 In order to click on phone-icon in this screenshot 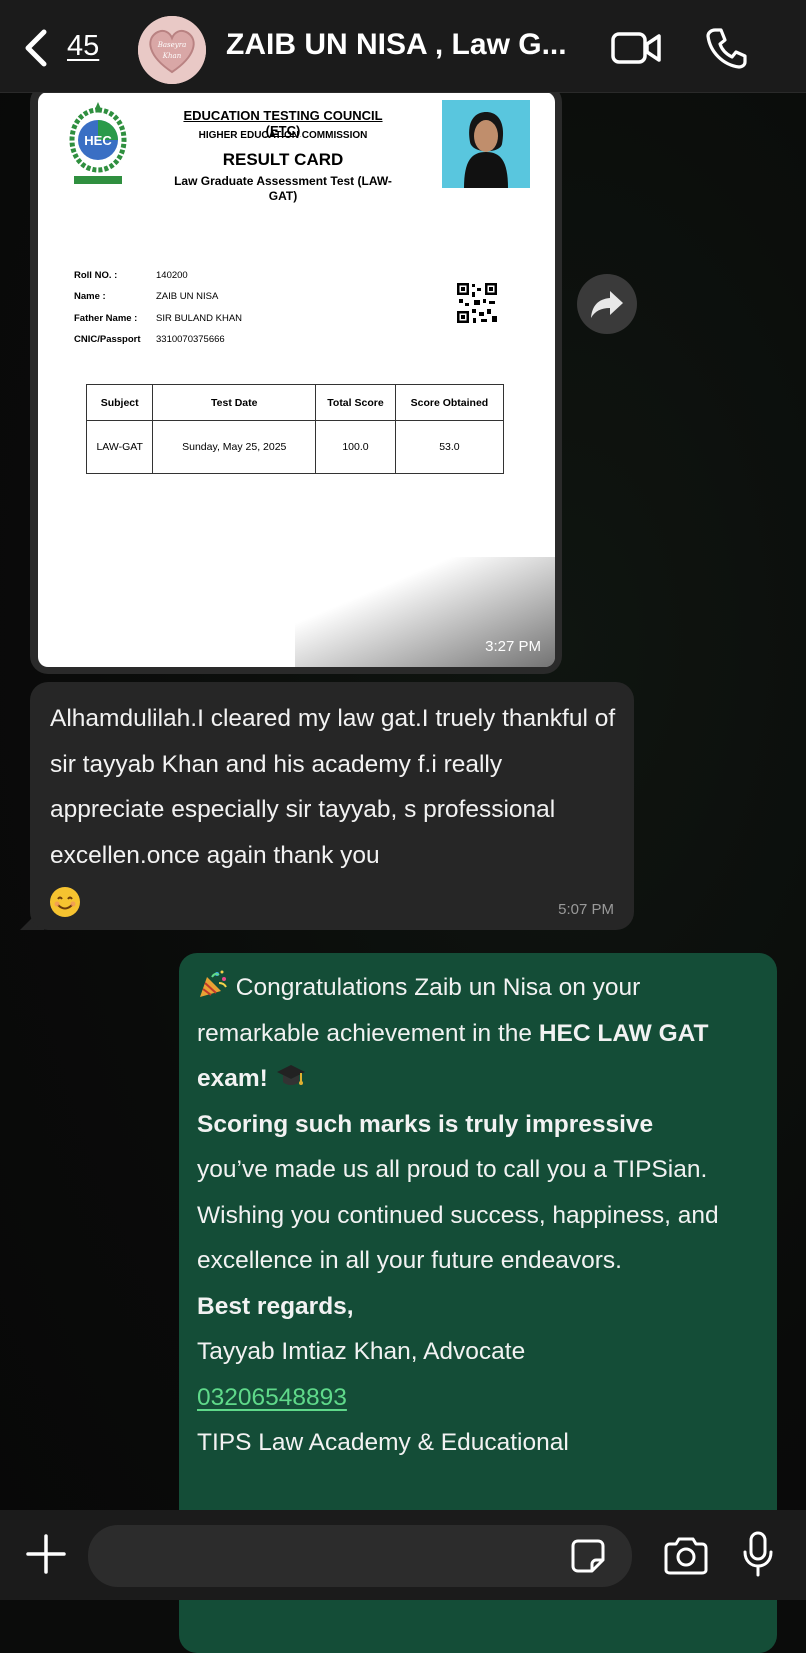, I will do `click(726, 48)`.